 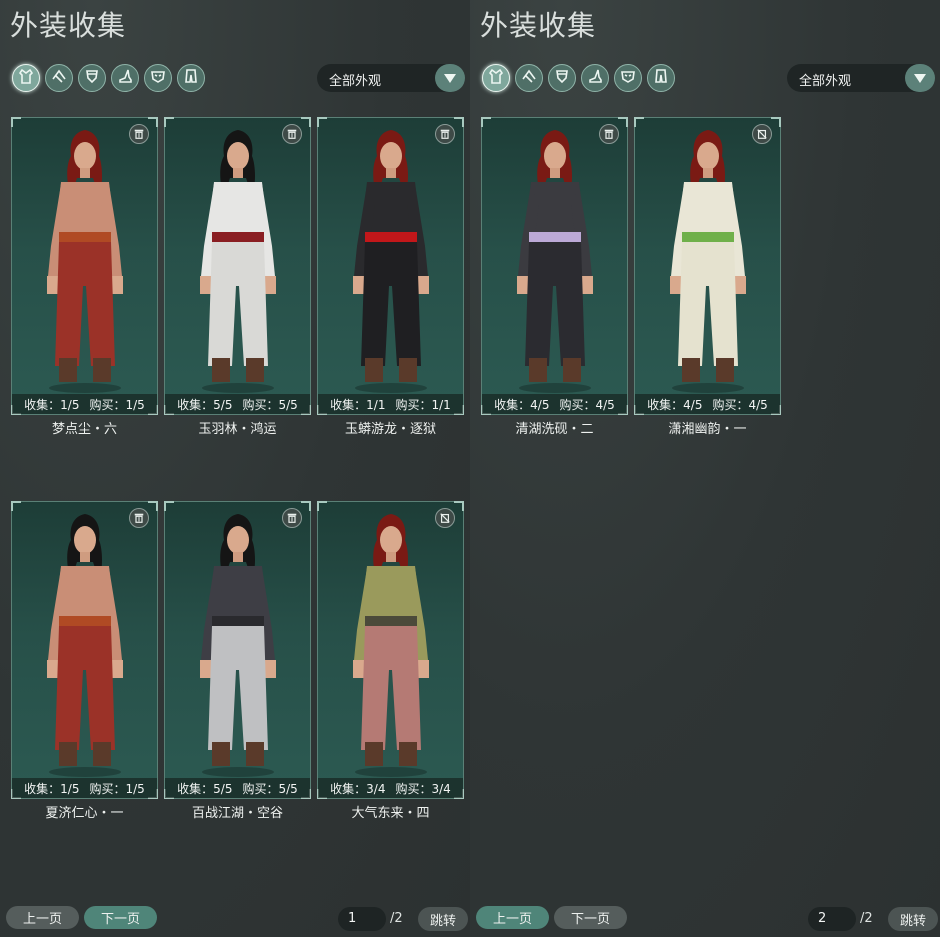 I want to click on outfit-name: 清湖洗砚・二, so click(x=554, y=429).